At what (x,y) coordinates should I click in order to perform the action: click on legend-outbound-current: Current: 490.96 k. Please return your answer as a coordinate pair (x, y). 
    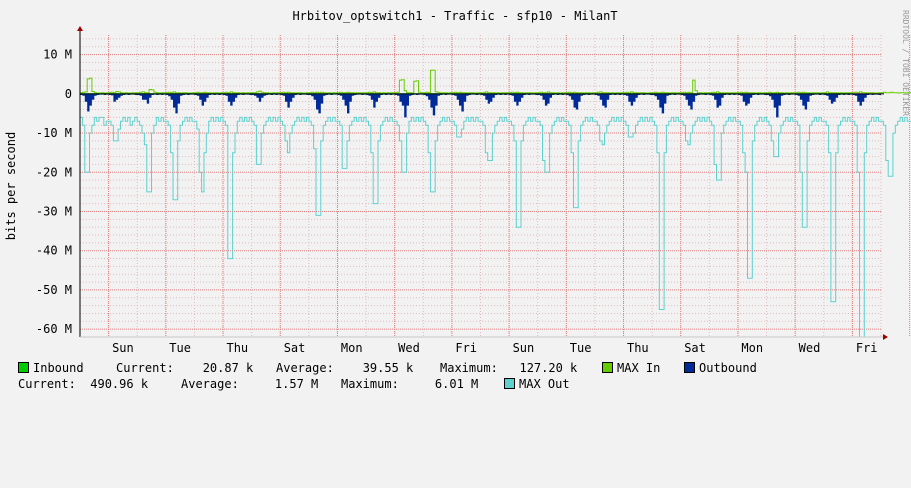
    Looking at the image, I should click on (83, 384).